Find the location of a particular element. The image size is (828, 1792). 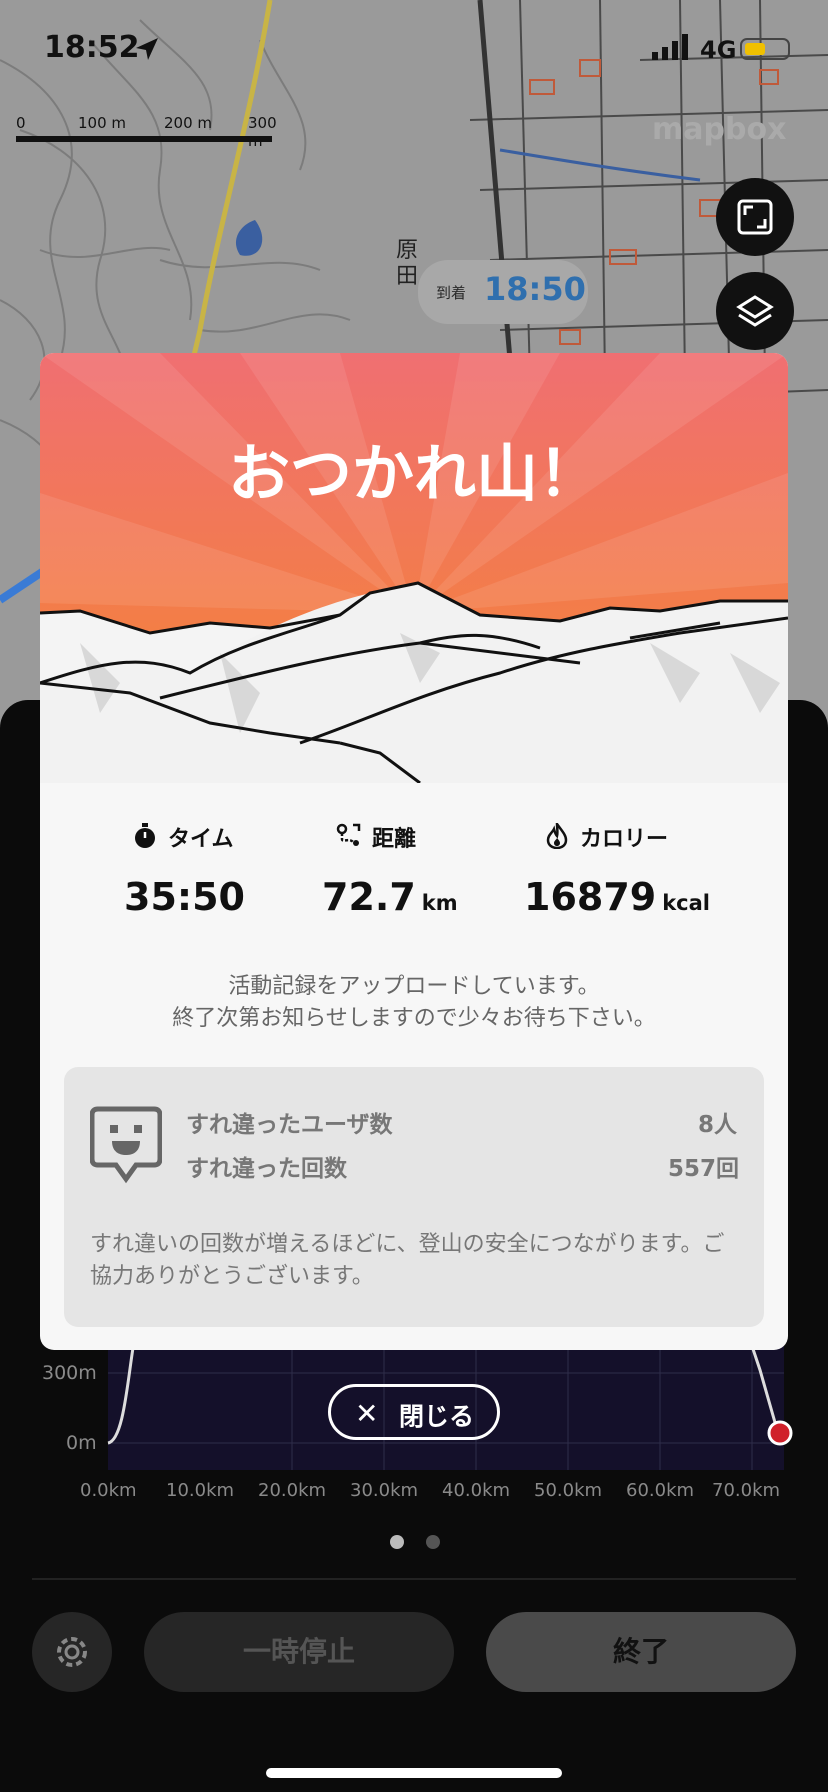

fit-route-button is located at coordinates (755, 217).